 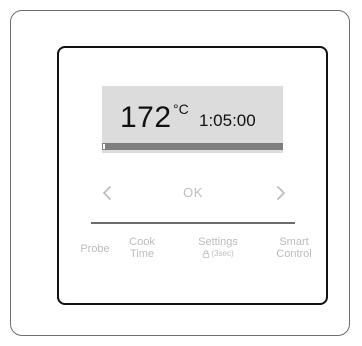 What do you see at coordinates (294, 242) in the screenshot?
I see `smart-control-label-line1: Smart` at bounding box center [294, 242].